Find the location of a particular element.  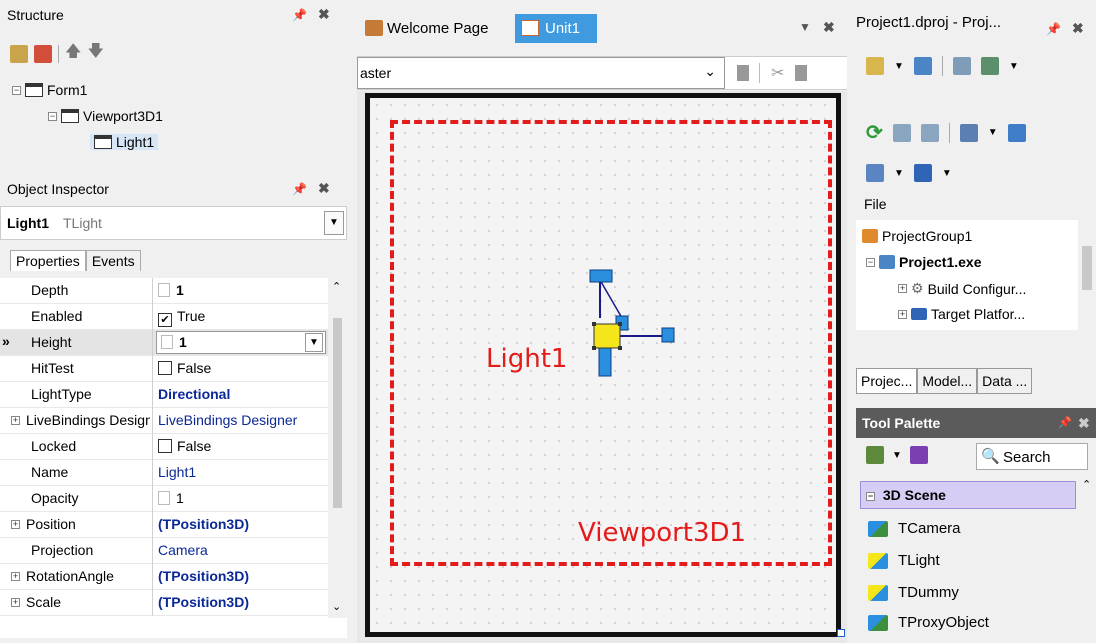

property-row-opacity: Opacity 1 is located at coordinates (164, 499).